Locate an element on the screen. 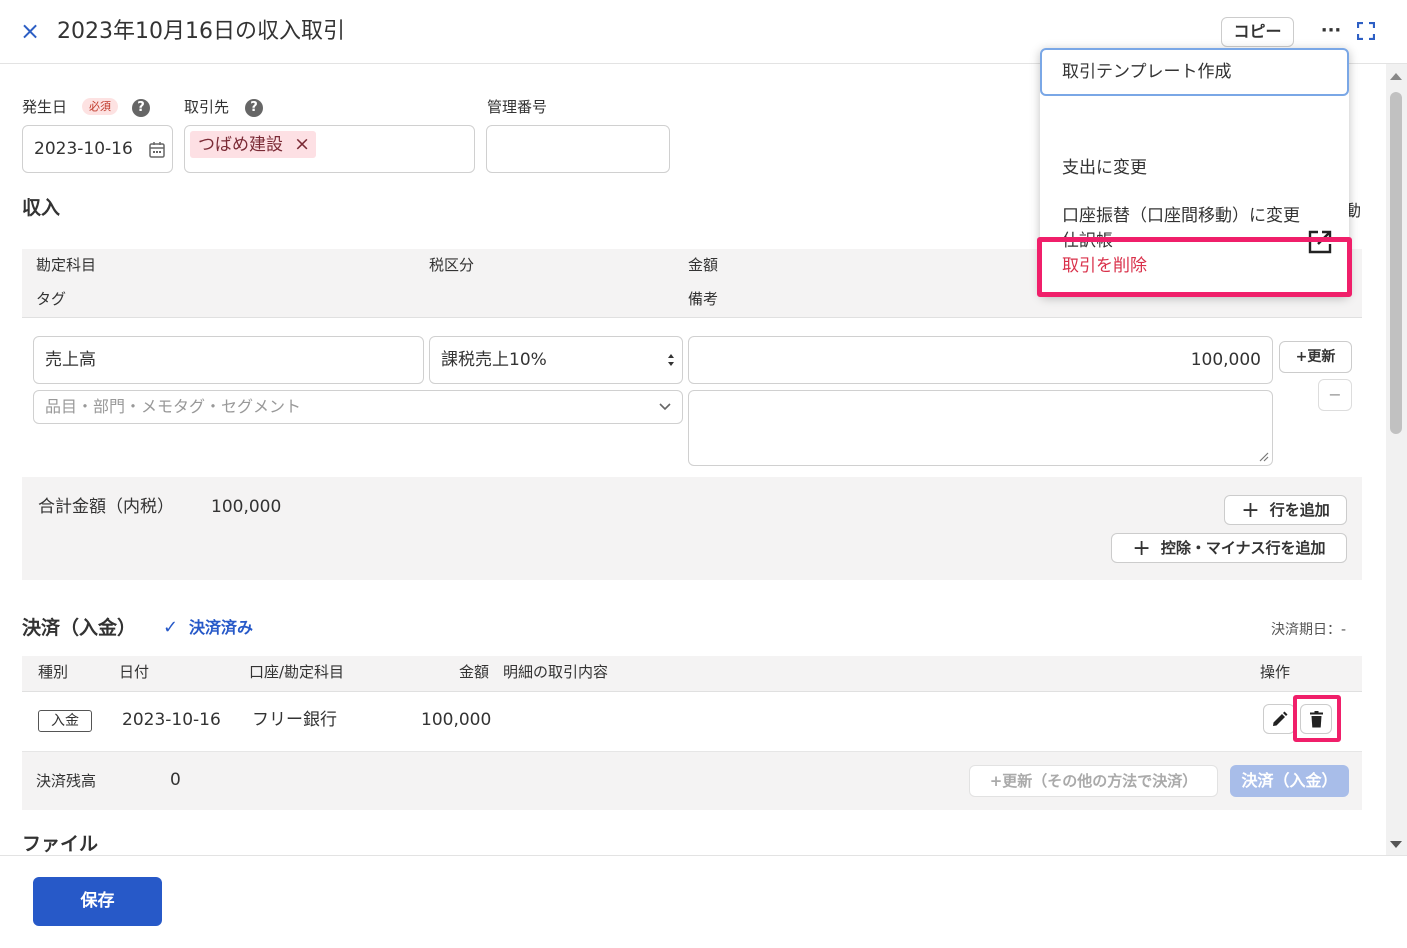 Image resolution: width=1407 pixels, height=948 pixels. delete-menu-highlight is located at coordinates (1194, 267).